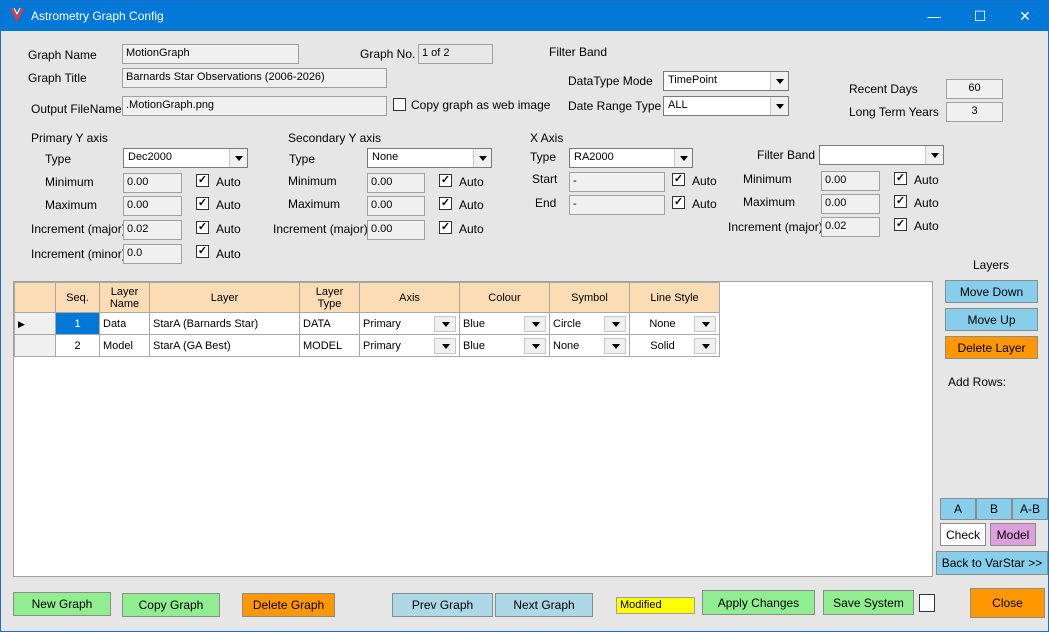 Image resolution: width=1049 pixels, height=632 pixels. What do you see at coordinates (202, 251) in the screenshot?
I see `primary-y-incmin-auto-checkbox: ✓` at bounding box center [202, 251].